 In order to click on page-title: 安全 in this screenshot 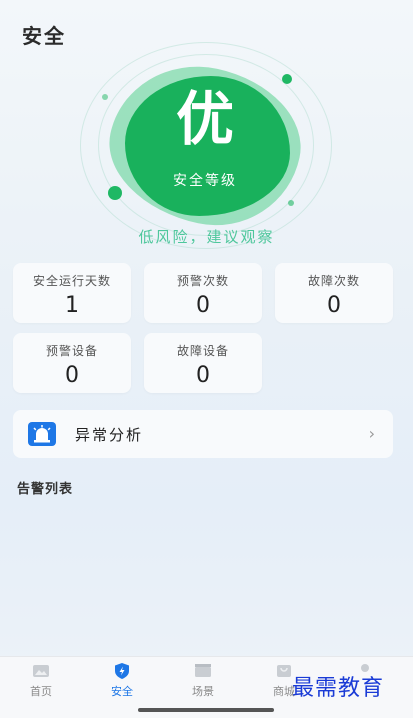, I will do `click(44, 36)`.